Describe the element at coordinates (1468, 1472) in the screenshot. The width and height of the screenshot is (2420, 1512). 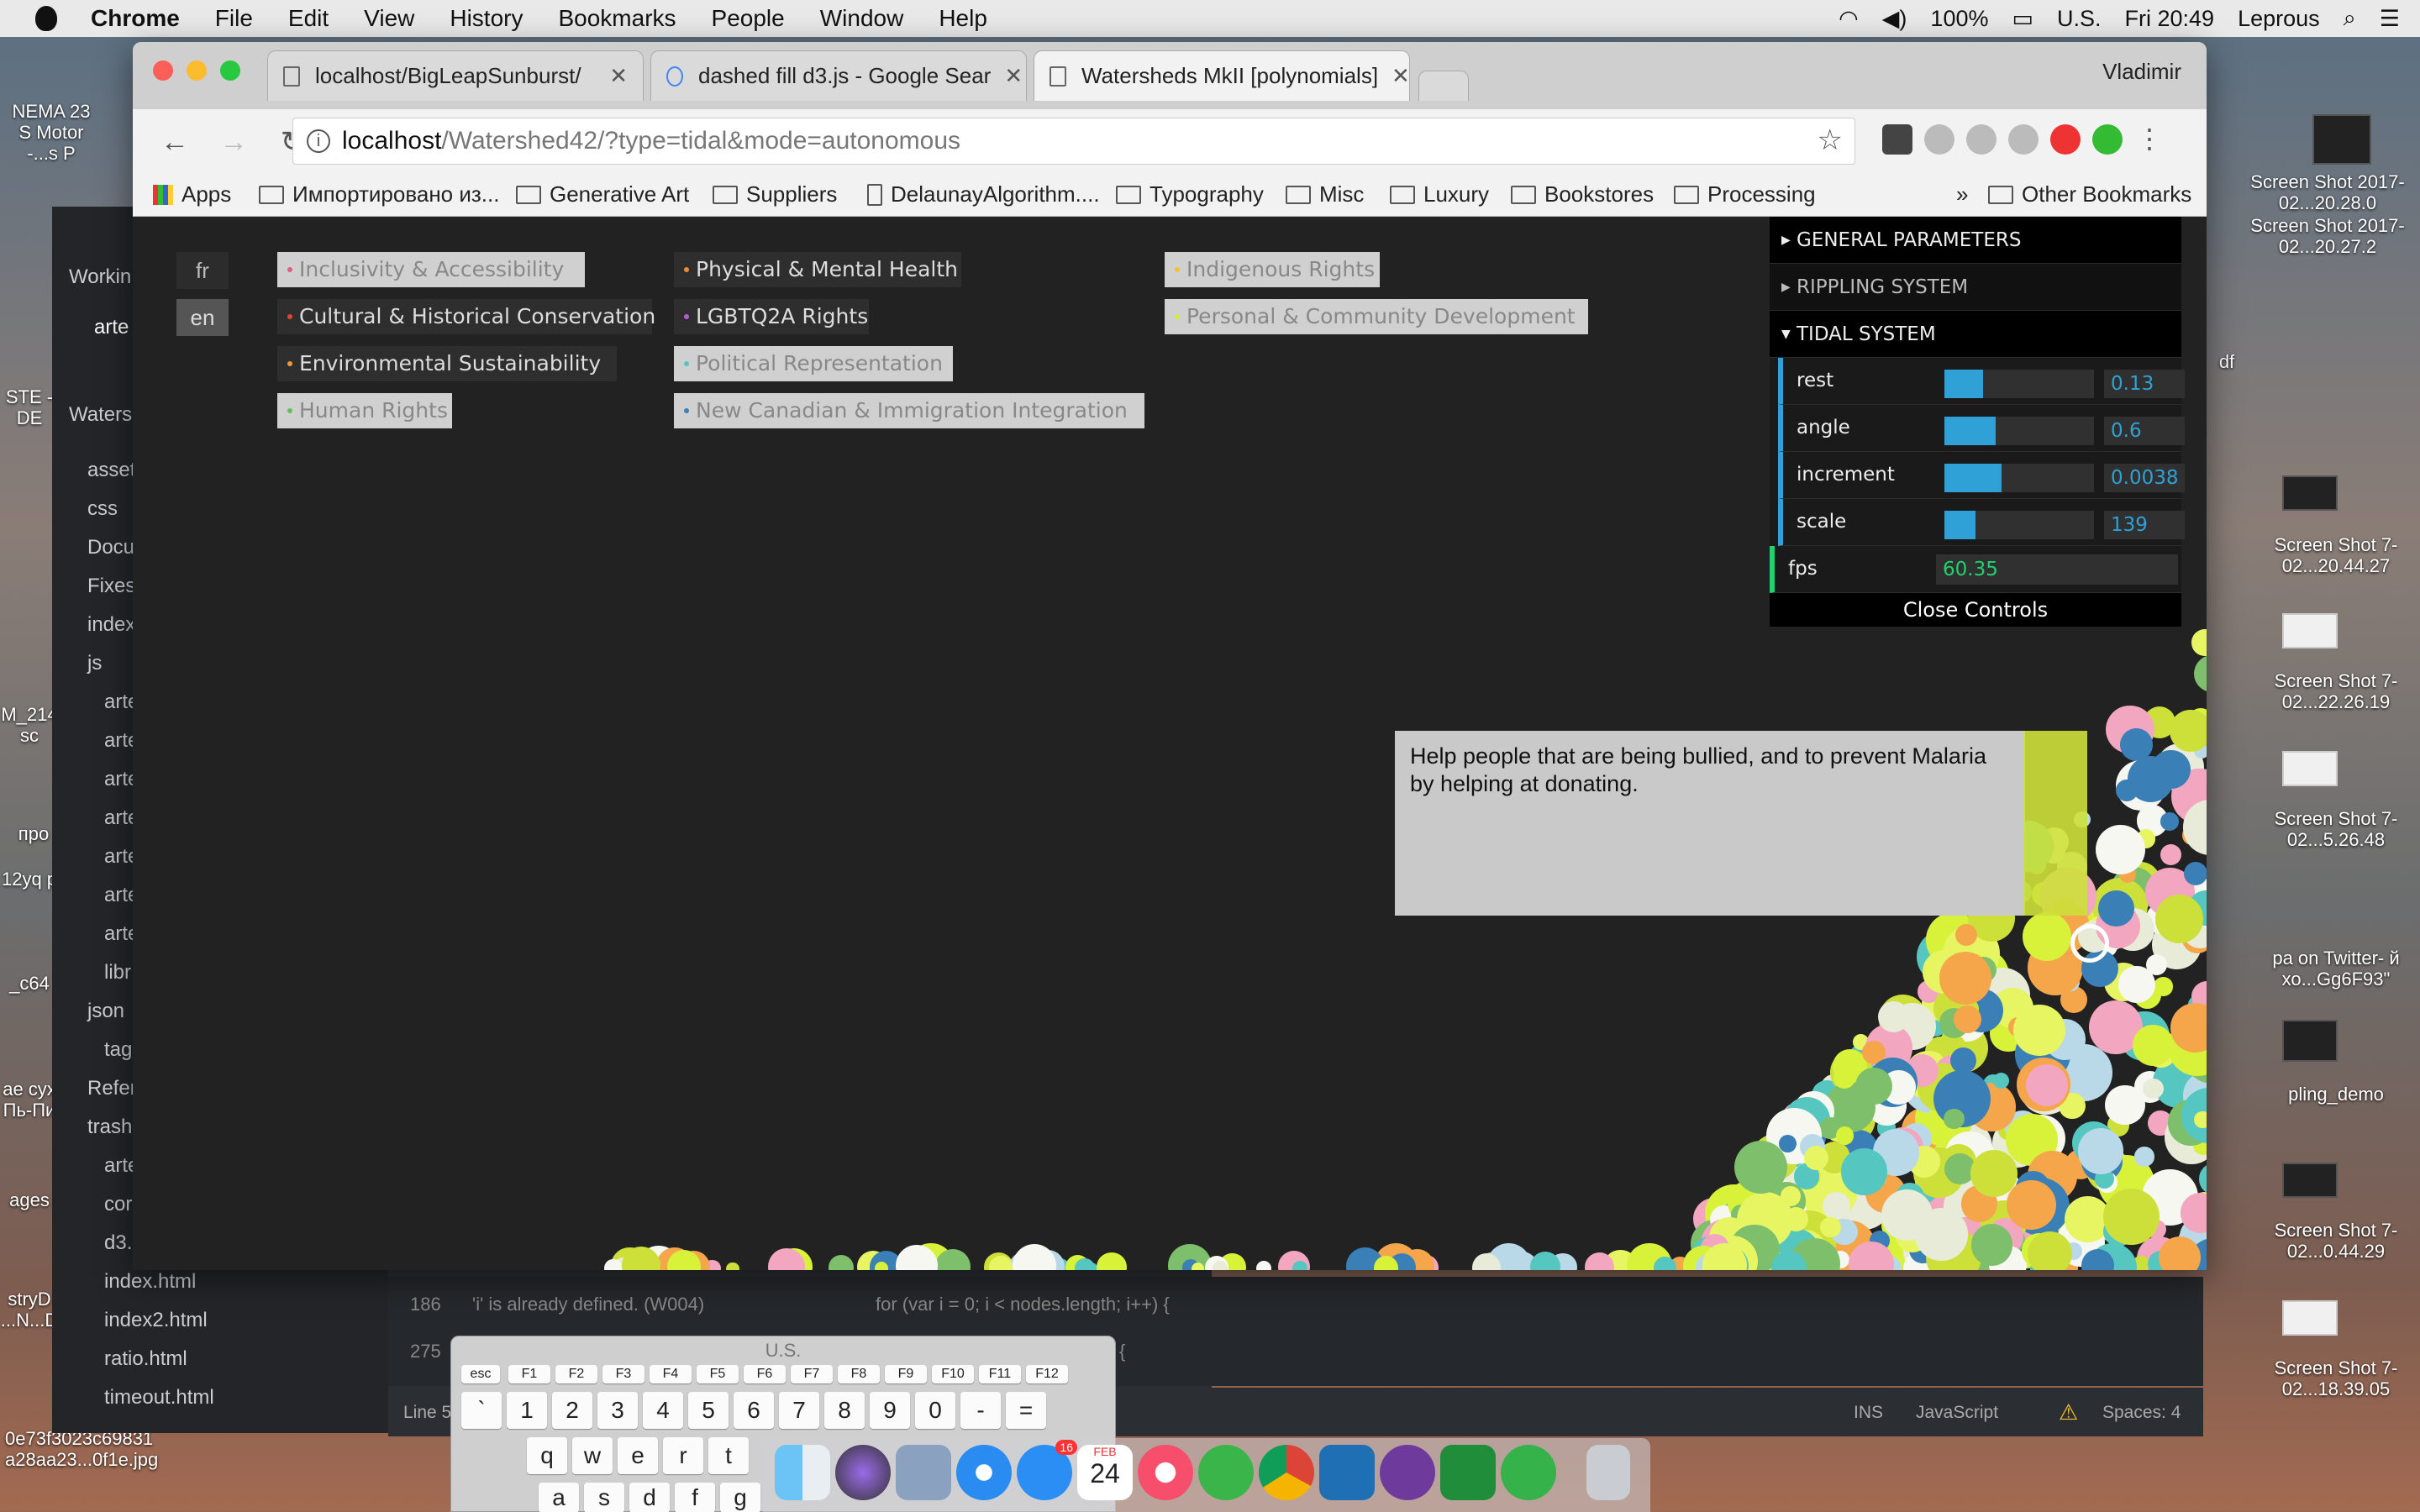
I see `excel-icon` at that location.